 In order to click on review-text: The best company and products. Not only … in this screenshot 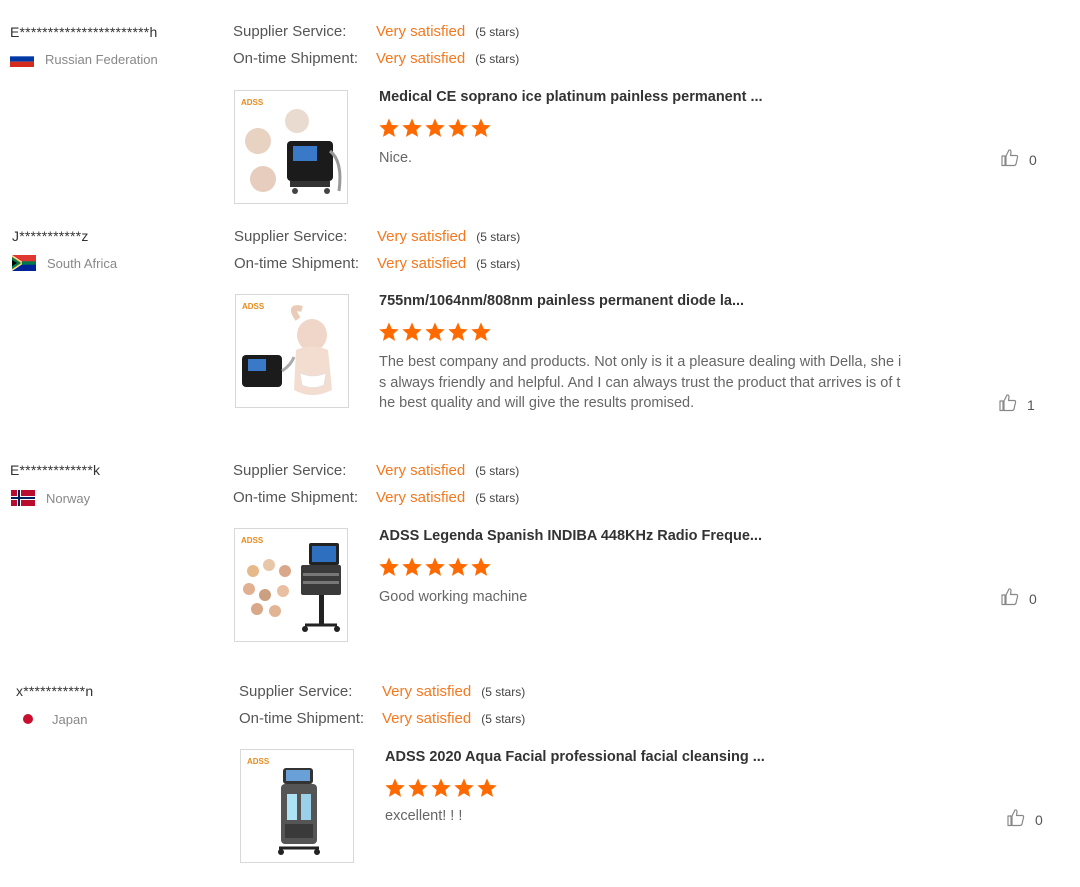, I will do `click(659, 383)`.